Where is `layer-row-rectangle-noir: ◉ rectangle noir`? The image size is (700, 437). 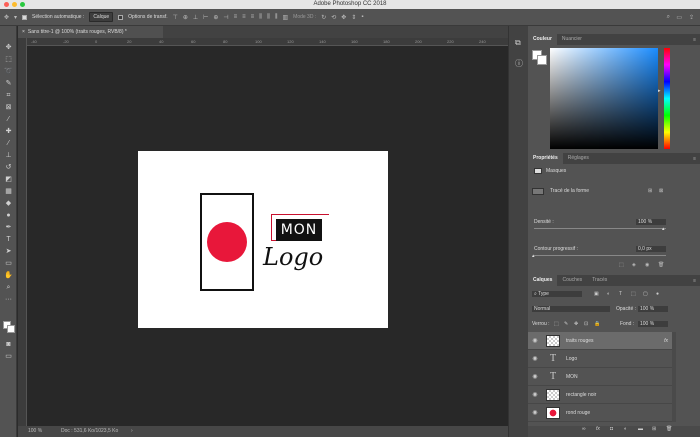 layer-row-rectangle-noir: ◉ rectangle noir is located at coordinates (600, 395).